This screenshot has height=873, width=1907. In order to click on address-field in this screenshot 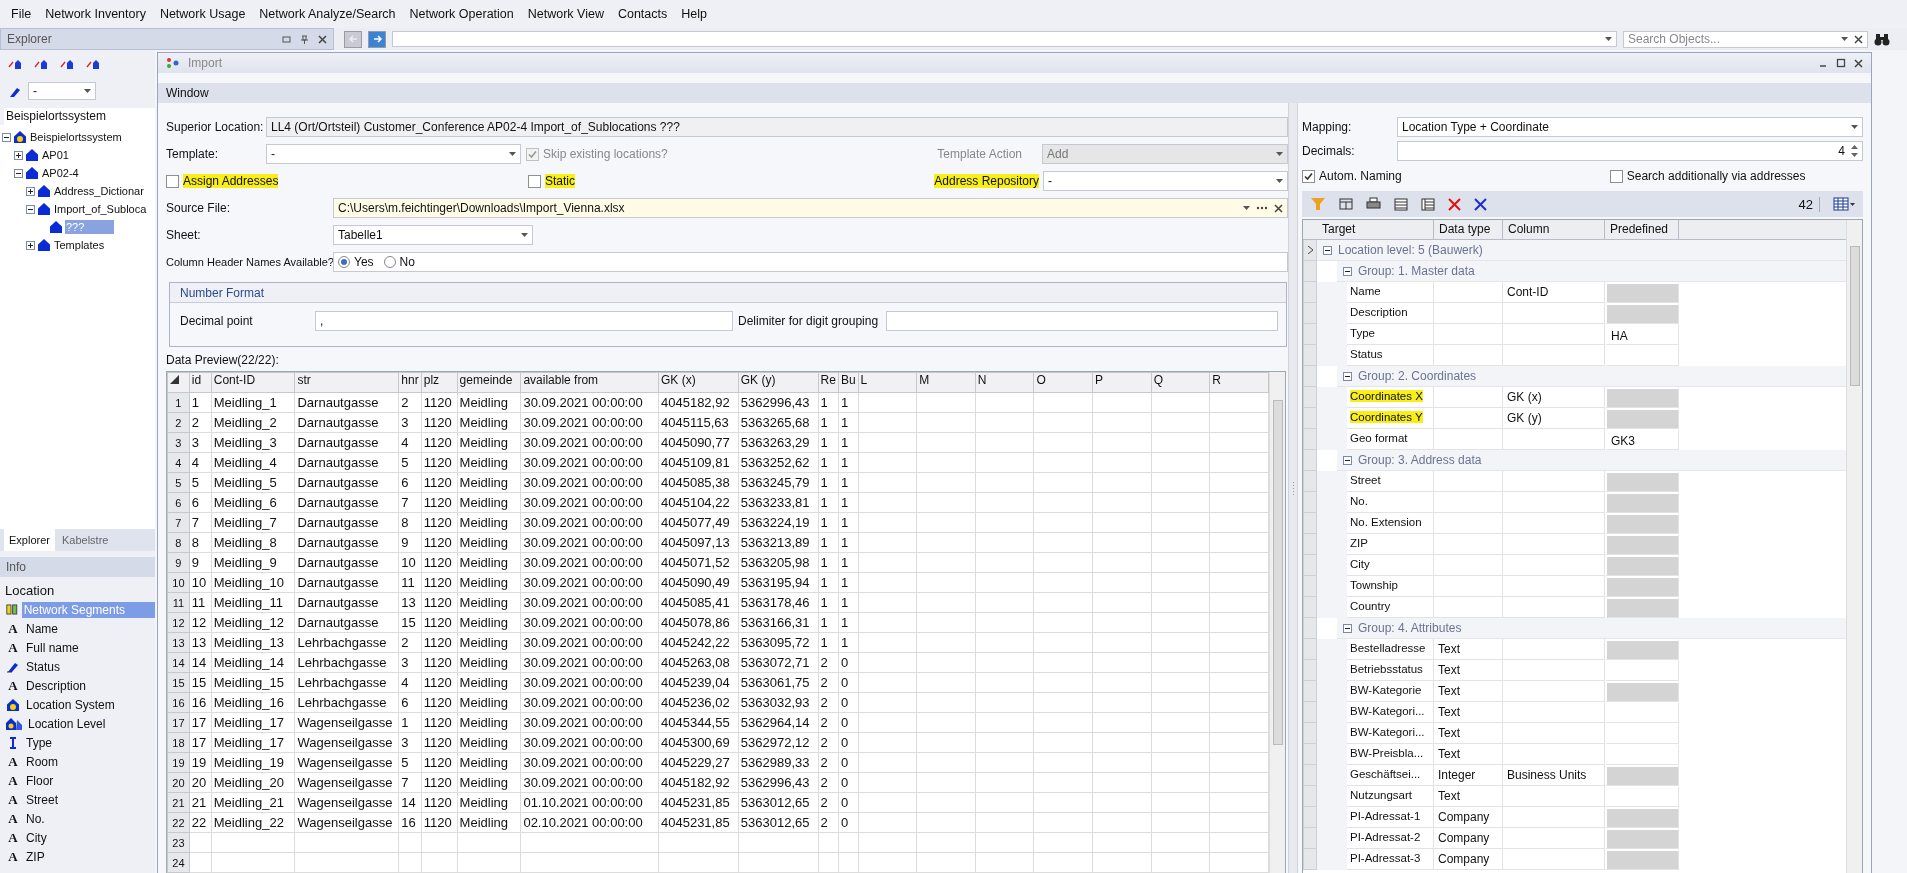, I will do `click(1004, 39)`.